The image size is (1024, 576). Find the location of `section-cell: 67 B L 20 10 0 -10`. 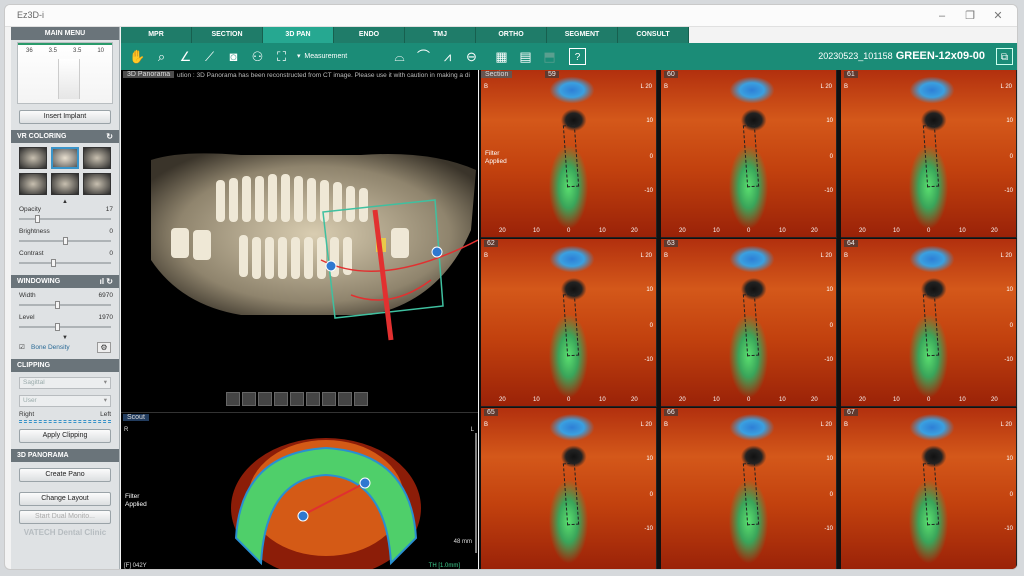

section-cell: 67 B L 20 10 0 -10 is located at coordinates (929, 488).